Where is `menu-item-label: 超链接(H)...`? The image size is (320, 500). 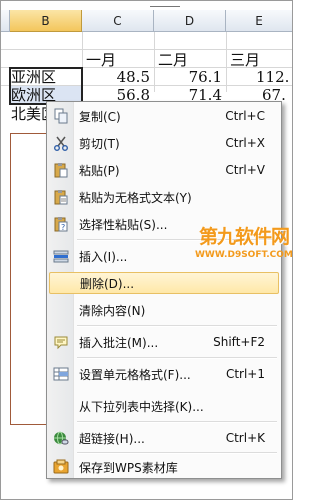 menu-item-label: 超链接(H)... is located at coordinates (112, 438).